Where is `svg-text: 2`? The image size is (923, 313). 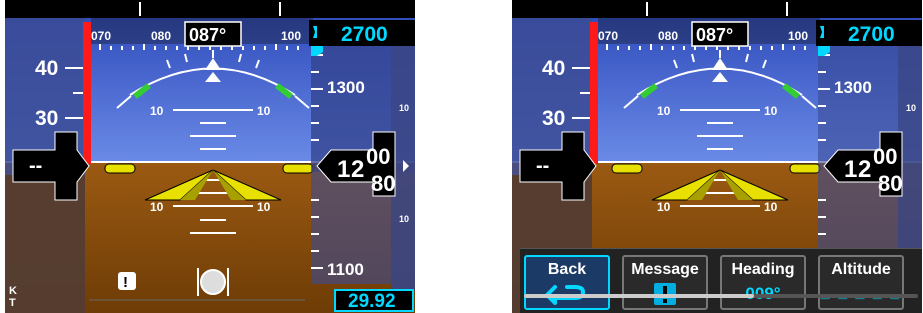 svg-text: 2 is located at coordinates (864, 169).